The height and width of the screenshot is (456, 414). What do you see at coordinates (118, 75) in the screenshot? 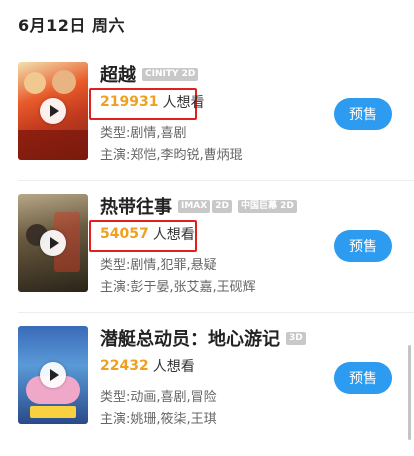
I see `movie-title: 超越` at bounding box center [118, 75].